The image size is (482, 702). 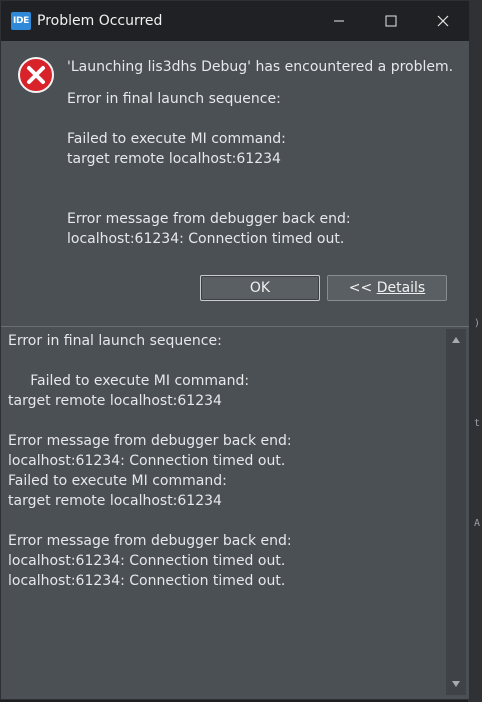 What do you see at coordinates (476, 323) in the screenshot?
I see `background-text: )` at bounding box center [476, 323].